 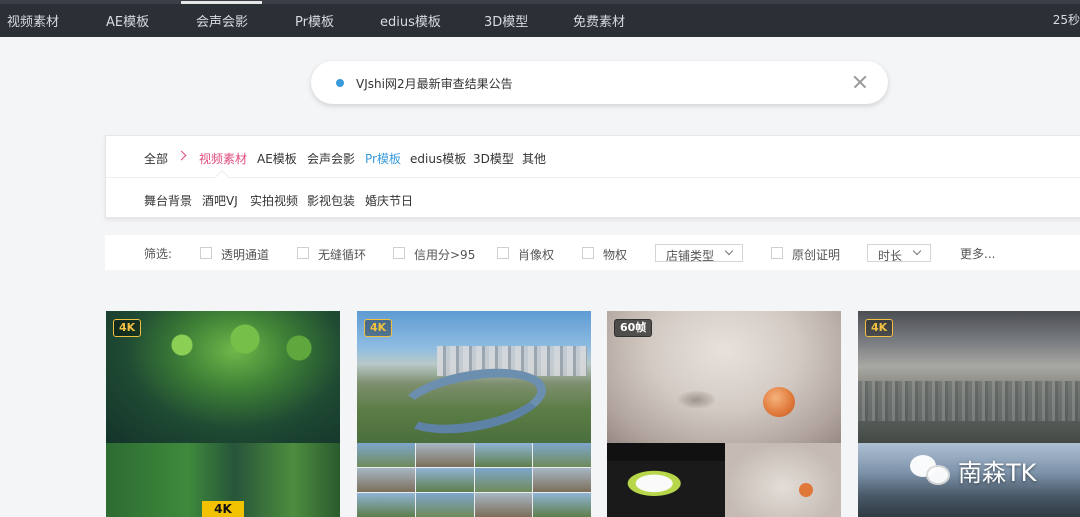 What do you see at coordinates (410, 20) in the screenshot?
I see `nav-item-edius-templates: edius模板` at bounding box center [410, 20].